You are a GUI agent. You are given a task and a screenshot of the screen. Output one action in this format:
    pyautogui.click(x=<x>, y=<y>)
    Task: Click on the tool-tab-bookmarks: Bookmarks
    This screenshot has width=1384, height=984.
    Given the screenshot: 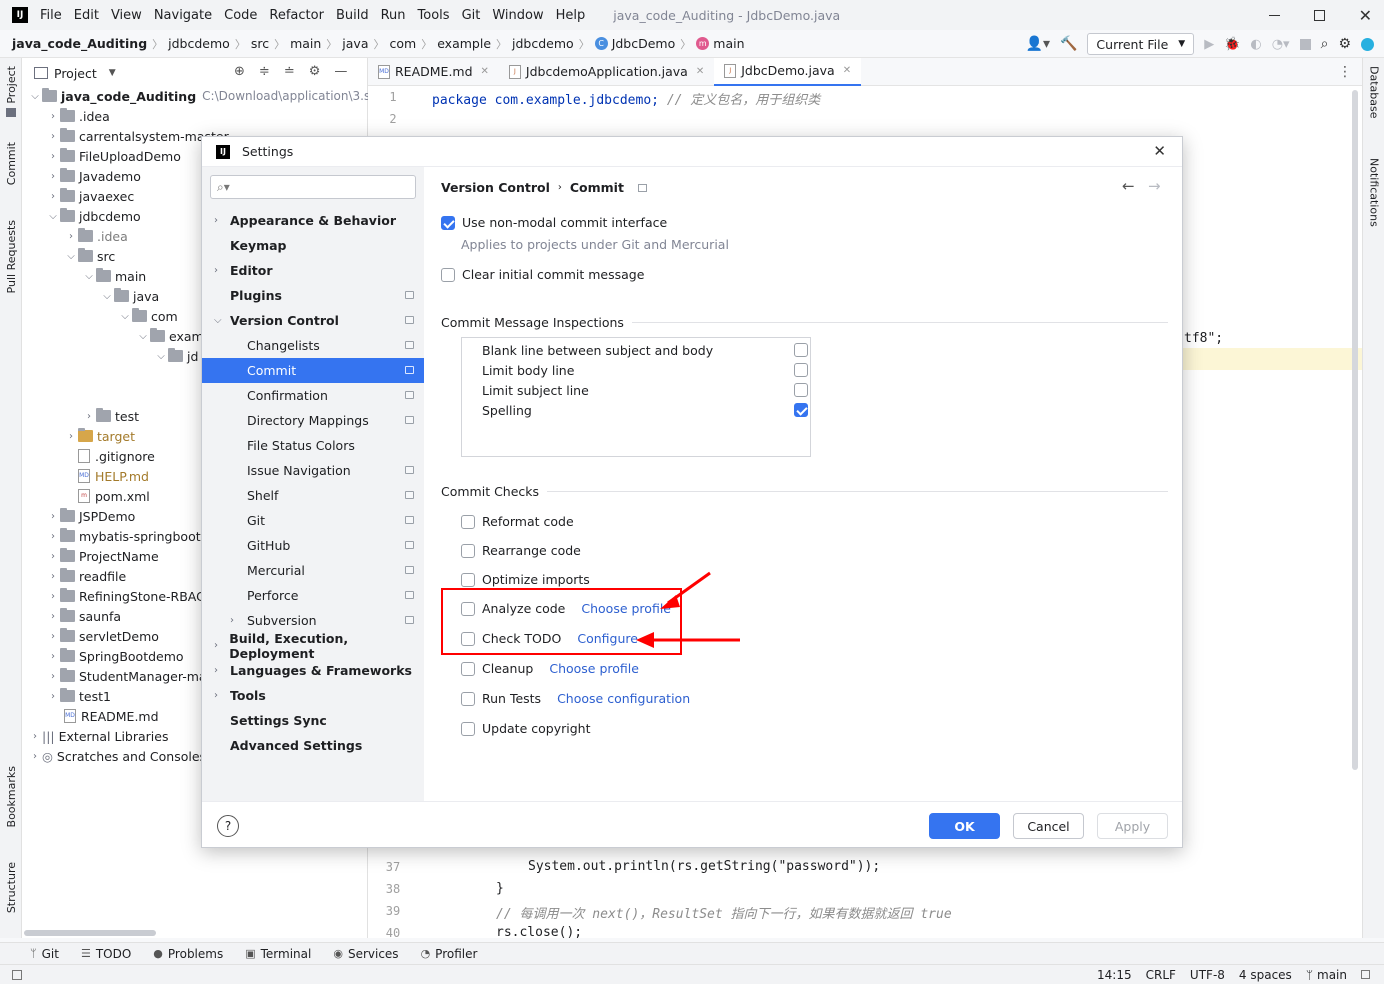 What is the action you would take?
    pyautogui.click(x=11, y=796)
    